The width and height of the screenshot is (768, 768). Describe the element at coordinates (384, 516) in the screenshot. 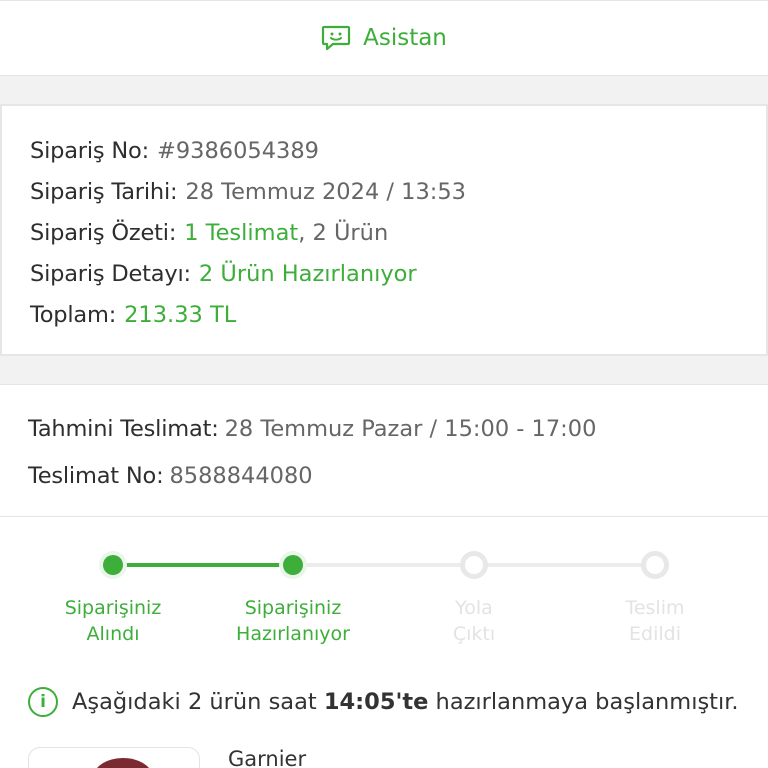

I see `divider` at that location.